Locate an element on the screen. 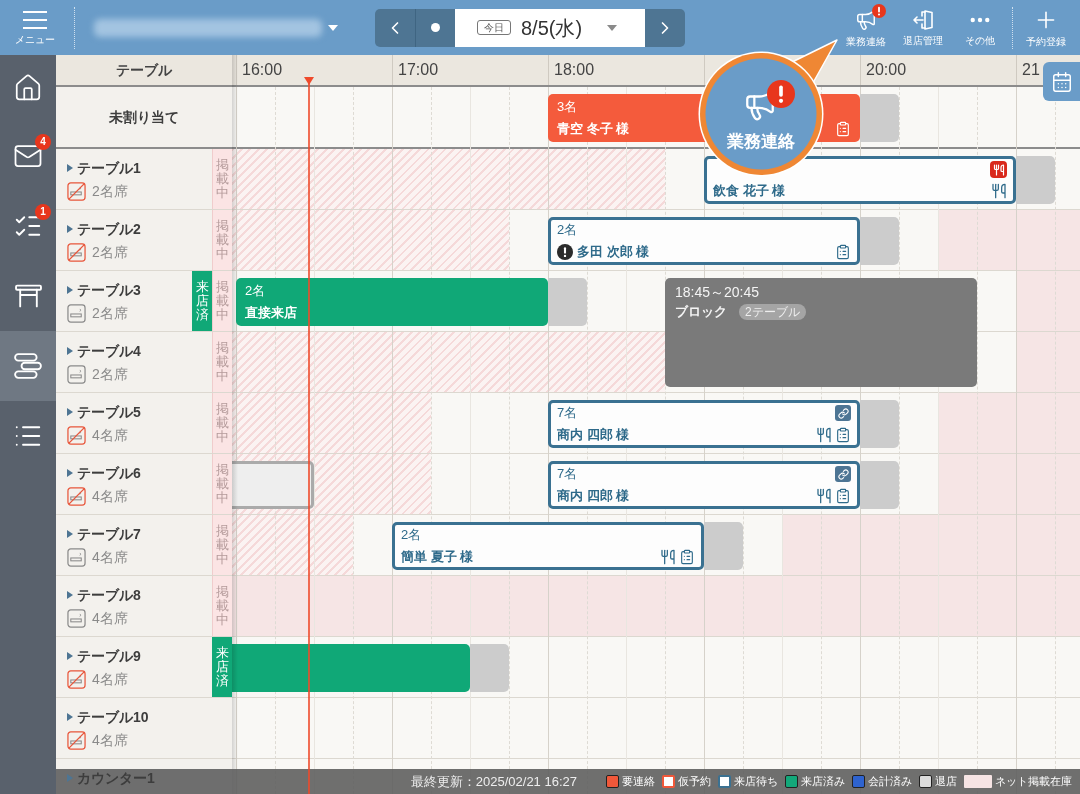 This screenshot has width=1080, height=794. table-name: テーブル8 is located at coordinates (109, 595).